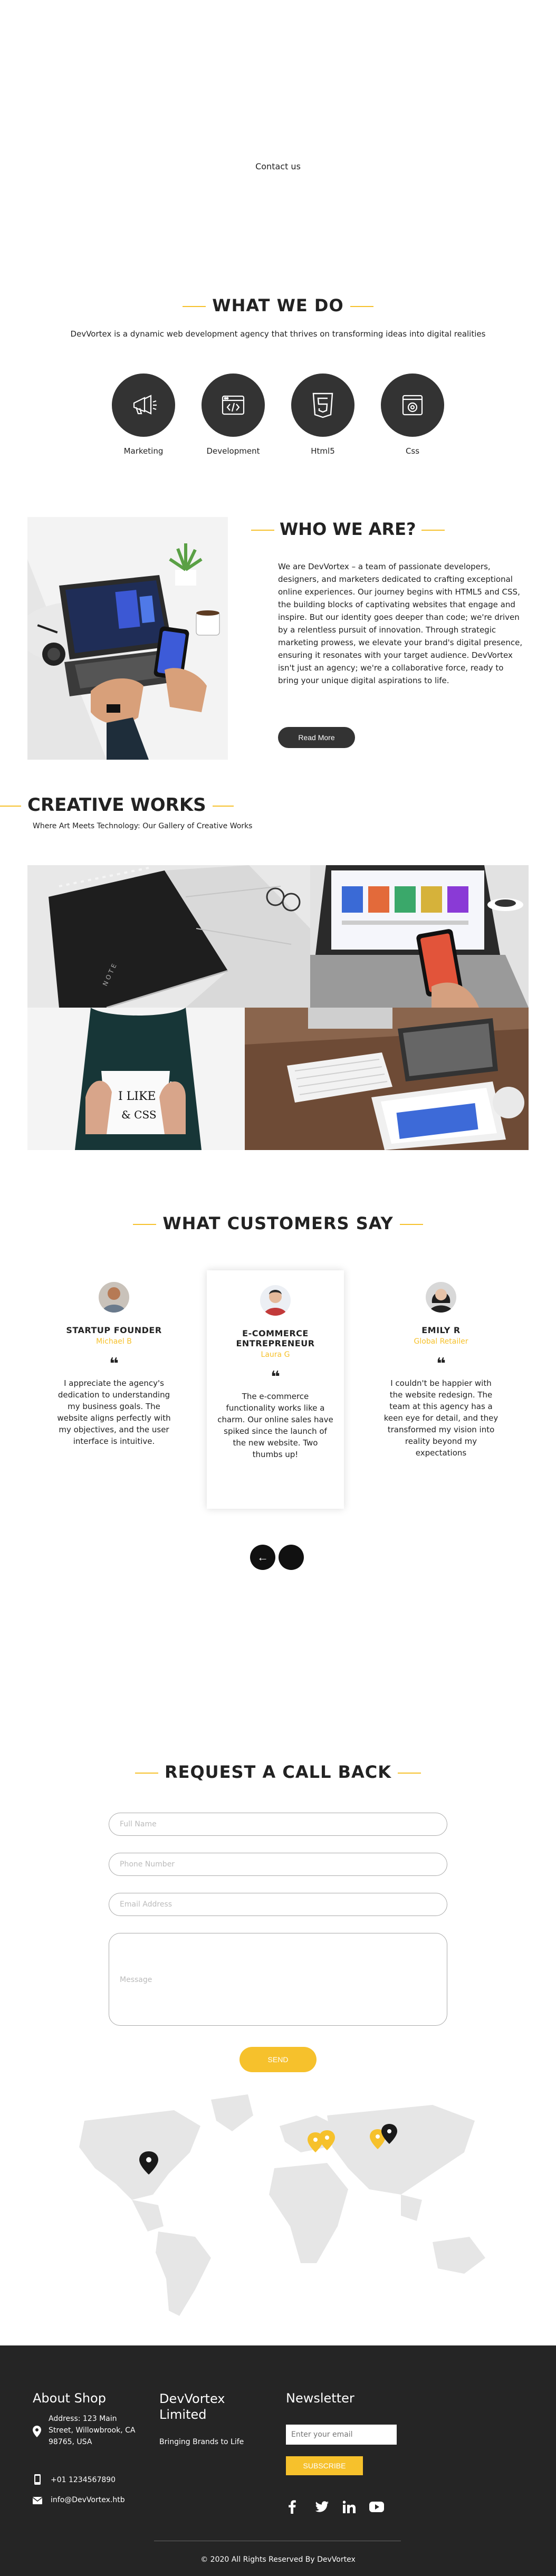  What do you see at coordinates (143, 405) in the screenshot?
I see `megaphone-icon` at bounding box center [143, 405].